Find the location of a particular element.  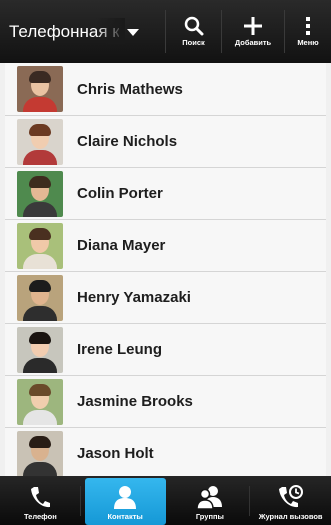

tab-contacts-label: Контакты is located at coordinates (125, 516).